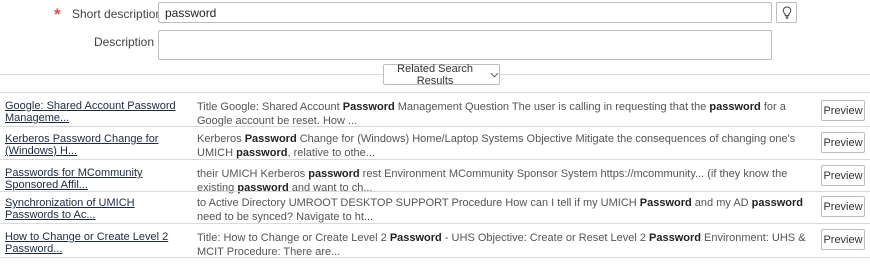  What do you see at coordinates (124, 42) in the screenshot?
I see `description-label: Description` at bounding box center [124, 42].